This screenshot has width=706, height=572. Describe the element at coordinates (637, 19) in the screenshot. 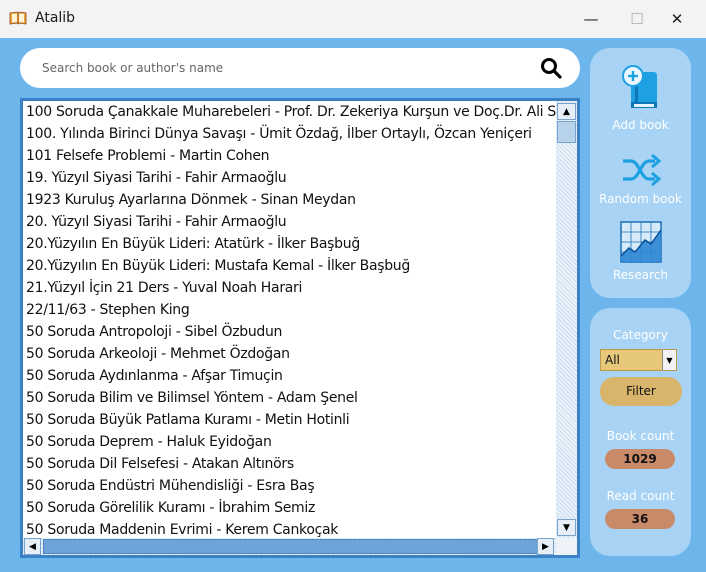

I see `maximize-icon: ☐` at that location.